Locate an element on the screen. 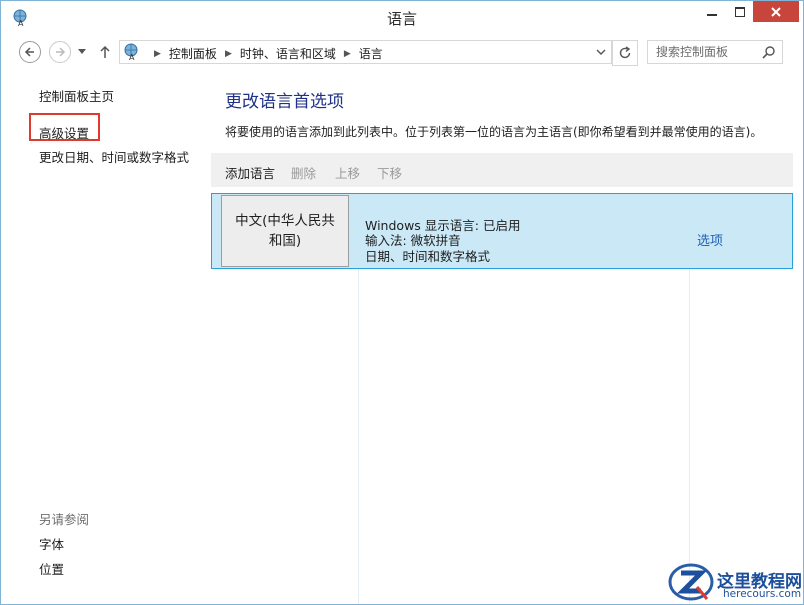 The height and width of the screenshot is (605, 804). recent-locations-button is located at coordinates (82, 52).